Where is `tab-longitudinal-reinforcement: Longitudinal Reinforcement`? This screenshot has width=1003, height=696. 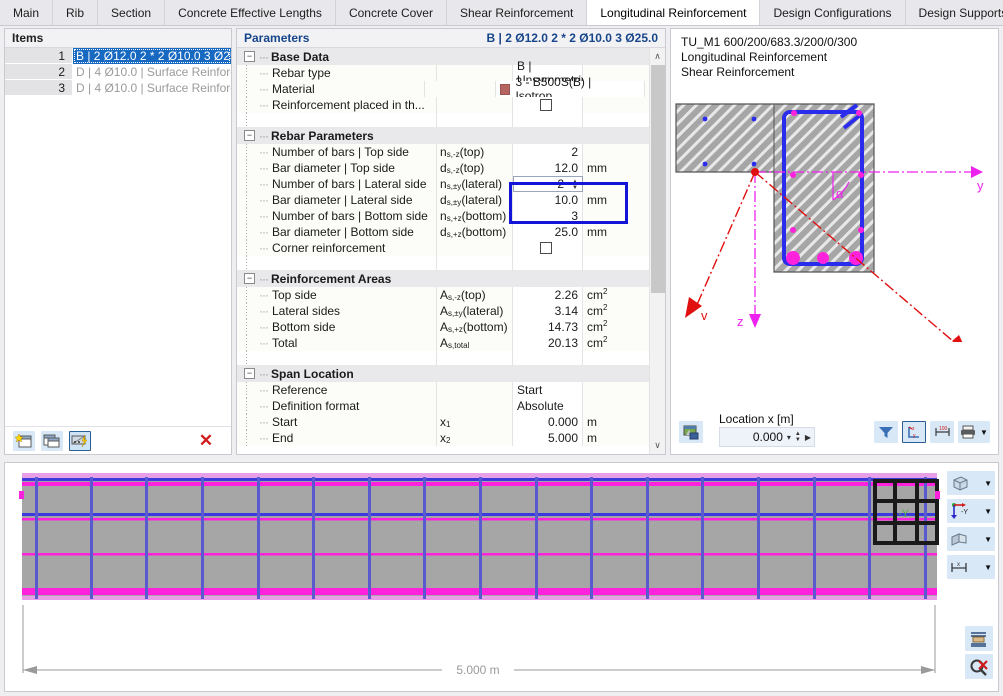 tab-longitudinal-reinforcement: Longitudinal Reinforcement is located at coordinates (674, 12).